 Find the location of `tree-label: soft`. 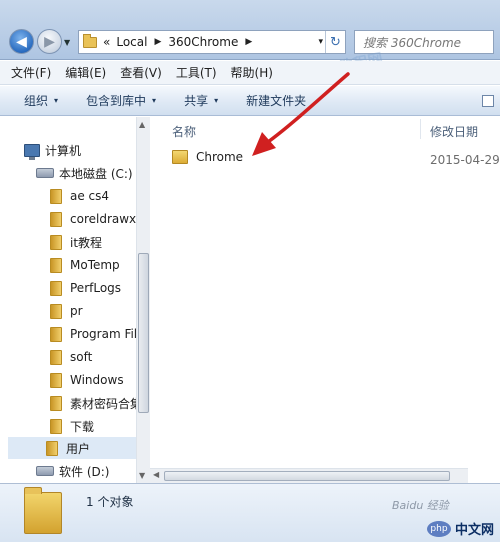

tree-label: soft is located at coordinates (81, 357).